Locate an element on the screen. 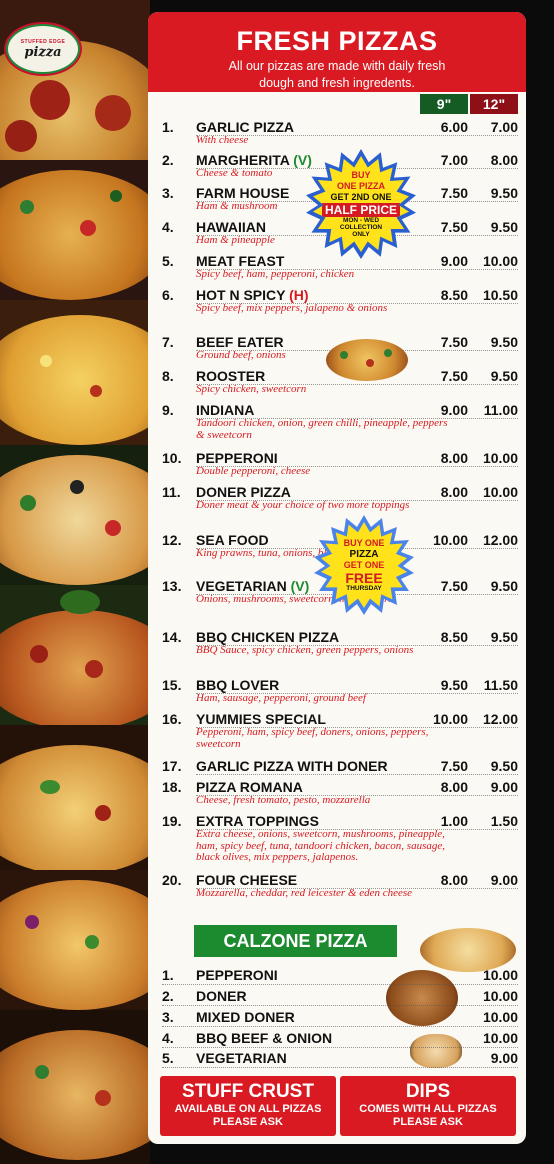 This screenshot has width=554, height=1164. price-9-inch: 1.00 is located at coordinates (454, 821).